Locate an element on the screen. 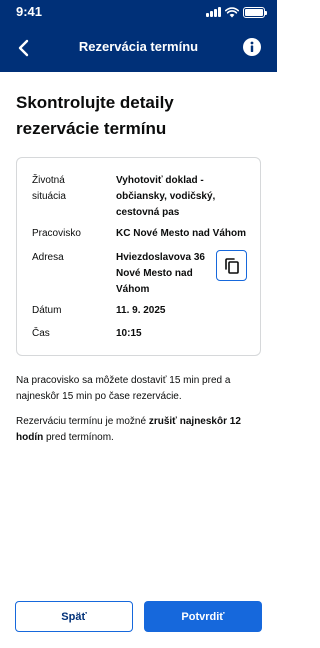 Image resolution: width=320 pixels, height=648 pixels. signal-icon is located at coordinates (213, 12).